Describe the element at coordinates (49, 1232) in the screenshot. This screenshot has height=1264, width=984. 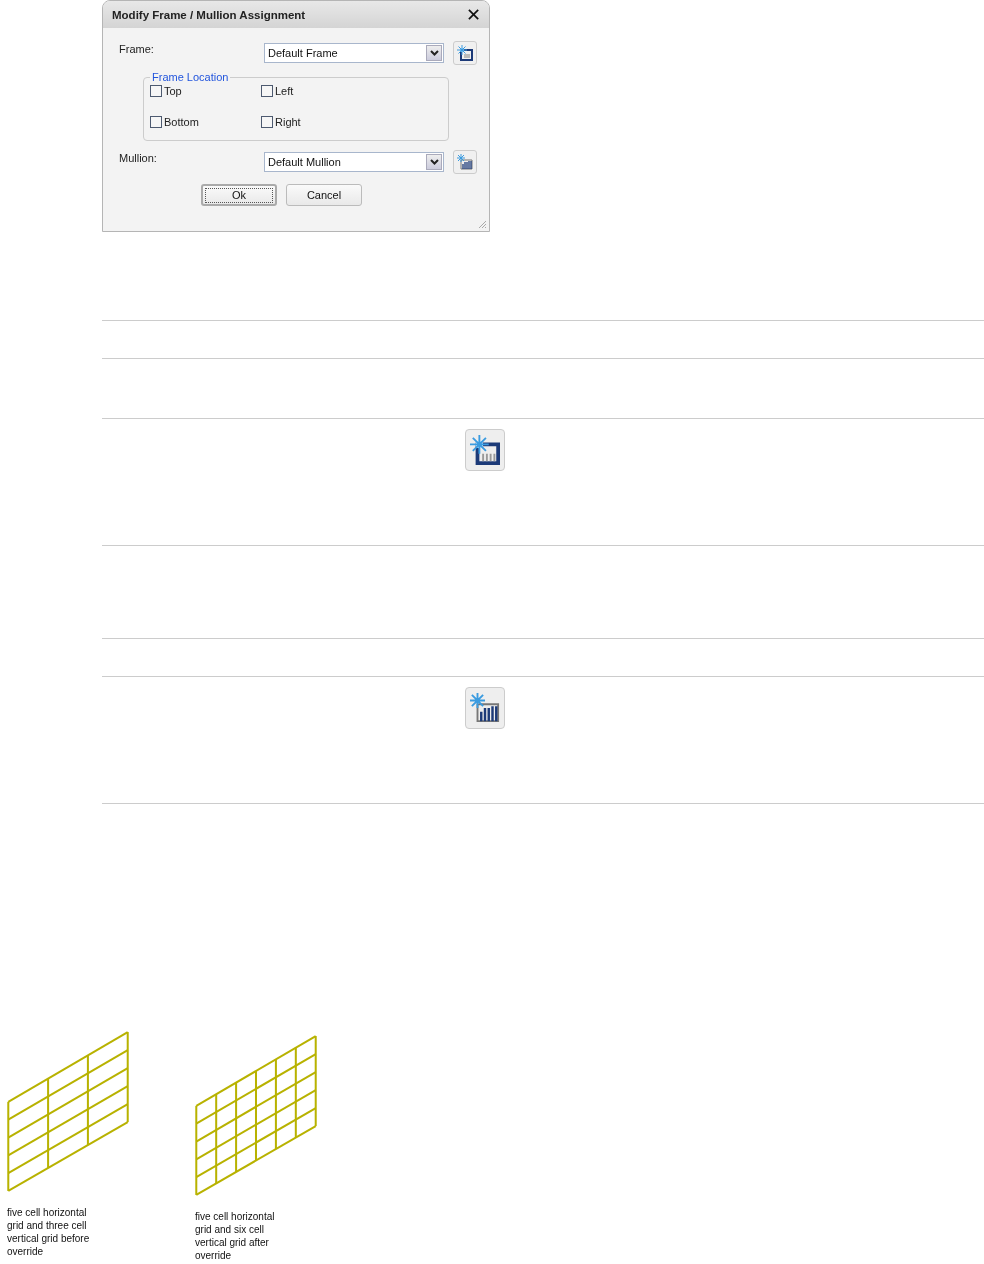
I see `figure-caption: five cell horizontal grid and three cell vertical grid before override` at that location.